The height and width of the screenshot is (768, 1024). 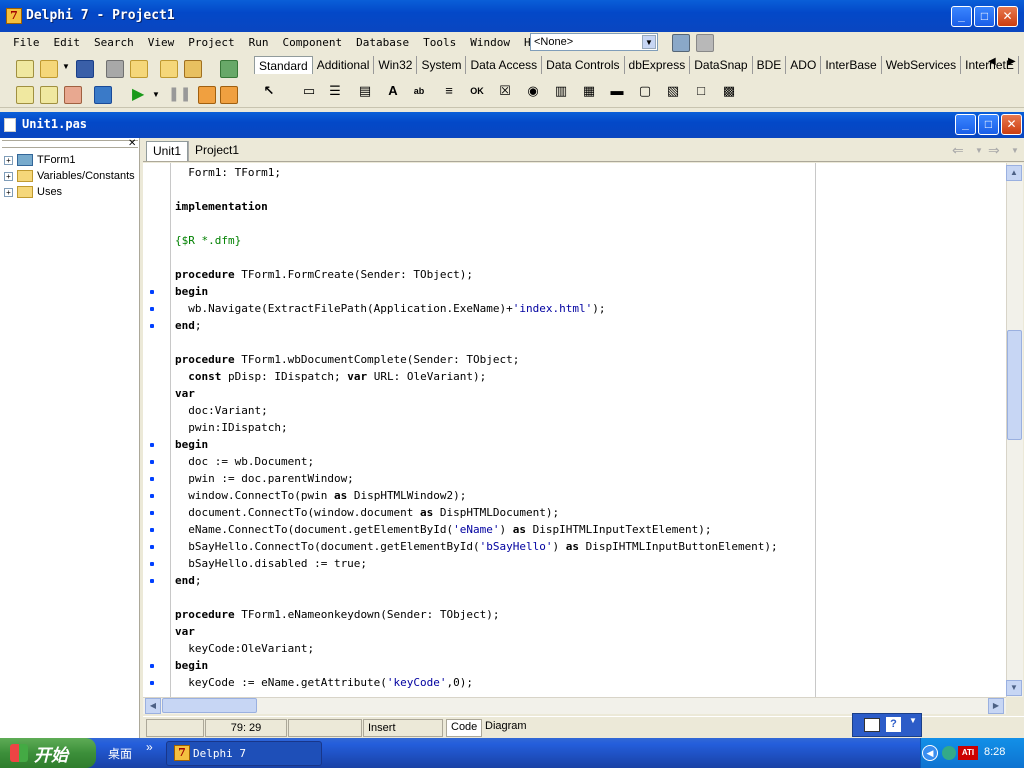 What do you see at coordinates (533, 91) in the screenshot?
I see `radiobutton-icon: ◉` at bounding box center [533, 91].